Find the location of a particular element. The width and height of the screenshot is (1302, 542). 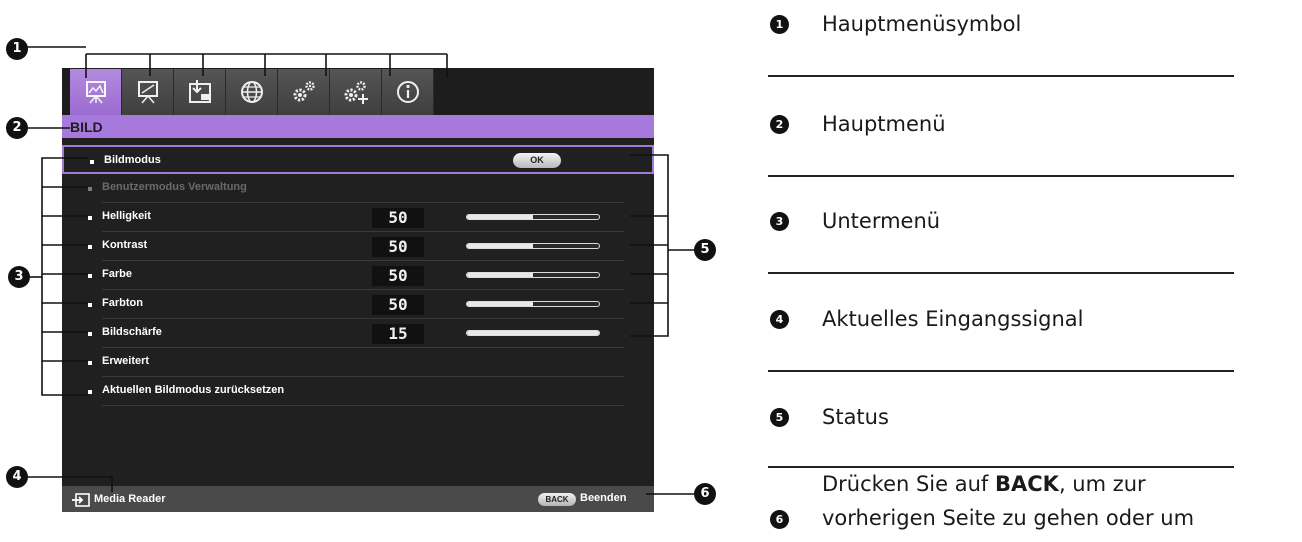

legend-item-4: 4 Aktuelles Eingangssignal is located at coordinates (1005, 322).